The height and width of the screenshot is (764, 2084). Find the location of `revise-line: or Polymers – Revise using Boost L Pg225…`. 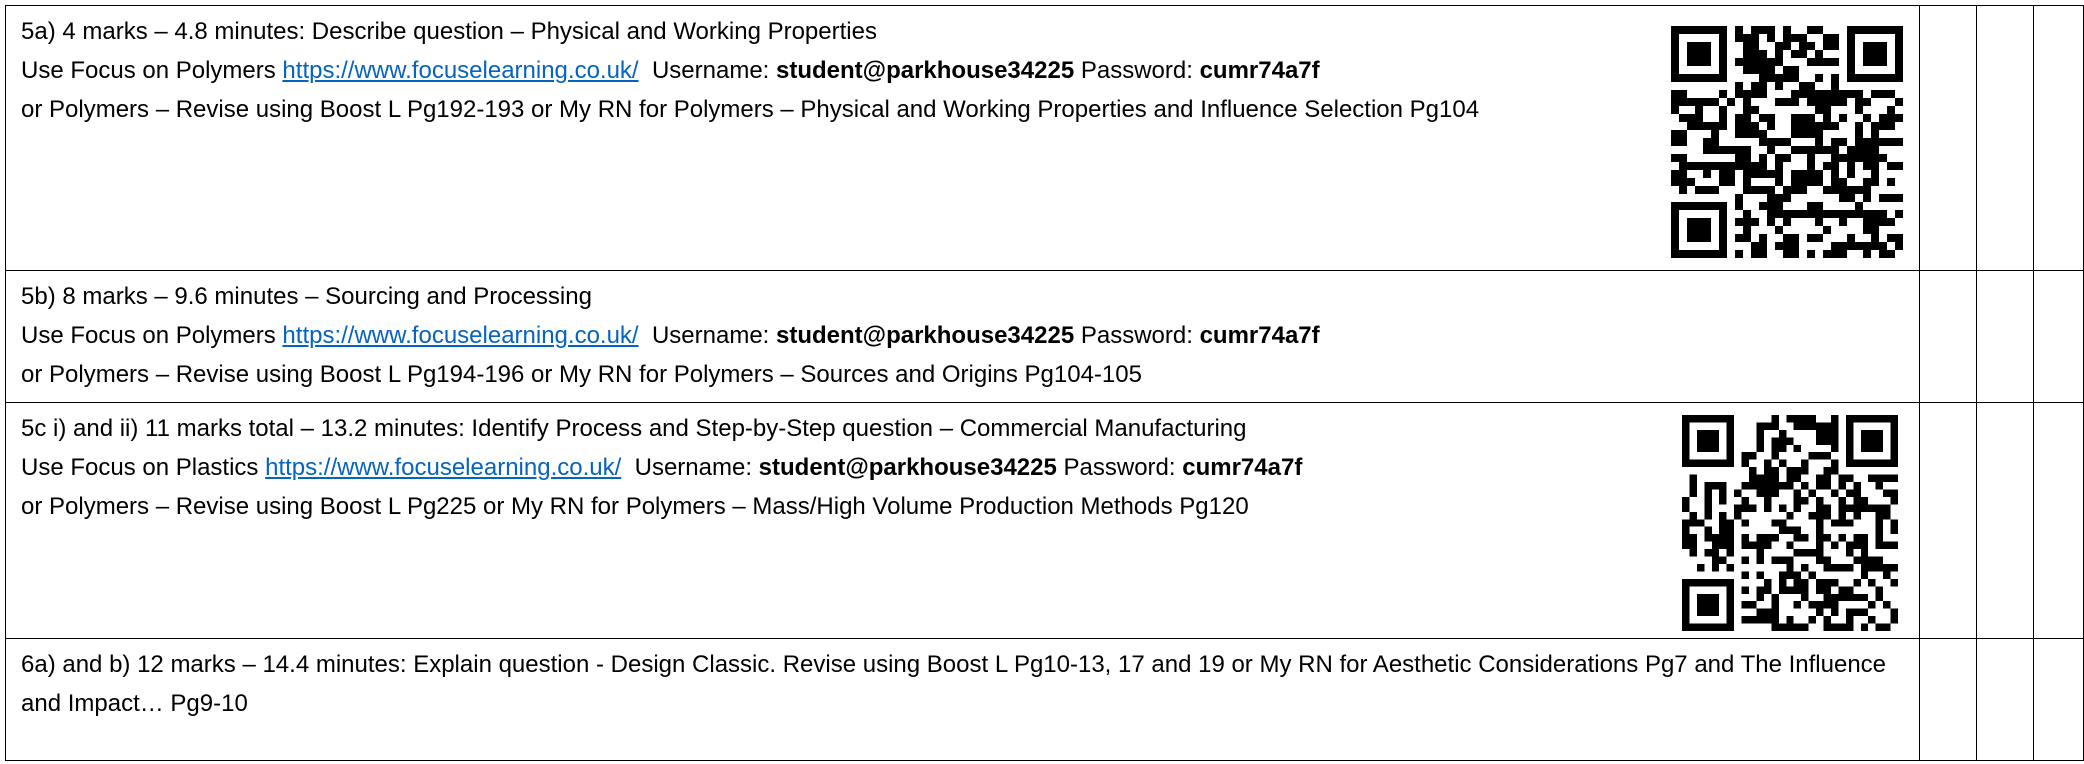

revise-line: or Polymers – Revise using Boost L Pg225… is located at coordinates (635, 506).